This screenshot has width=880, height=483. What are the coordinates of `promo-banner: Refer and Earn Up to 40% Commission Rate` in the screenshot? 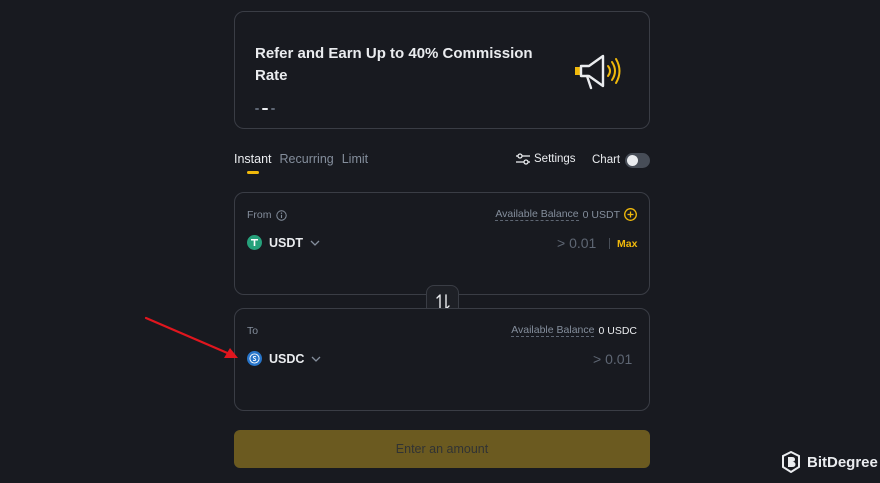 It's located at (442, 70).